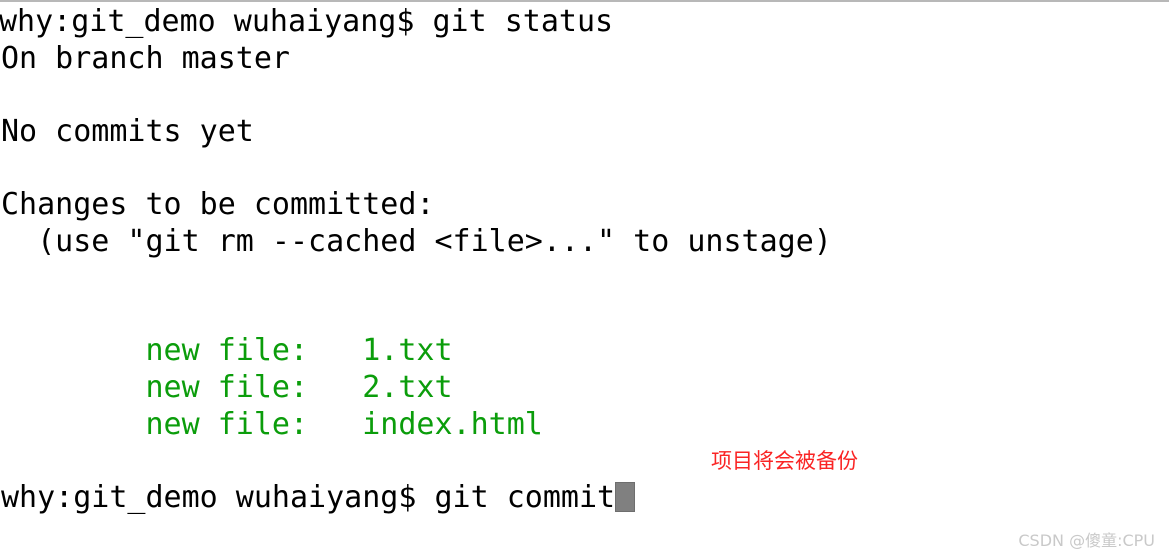 This screenshot has width=1169, height=558. I want to click on terminal-prompt-line: why:git_demo wuhaiyang$ git commit, so click(584, 498).